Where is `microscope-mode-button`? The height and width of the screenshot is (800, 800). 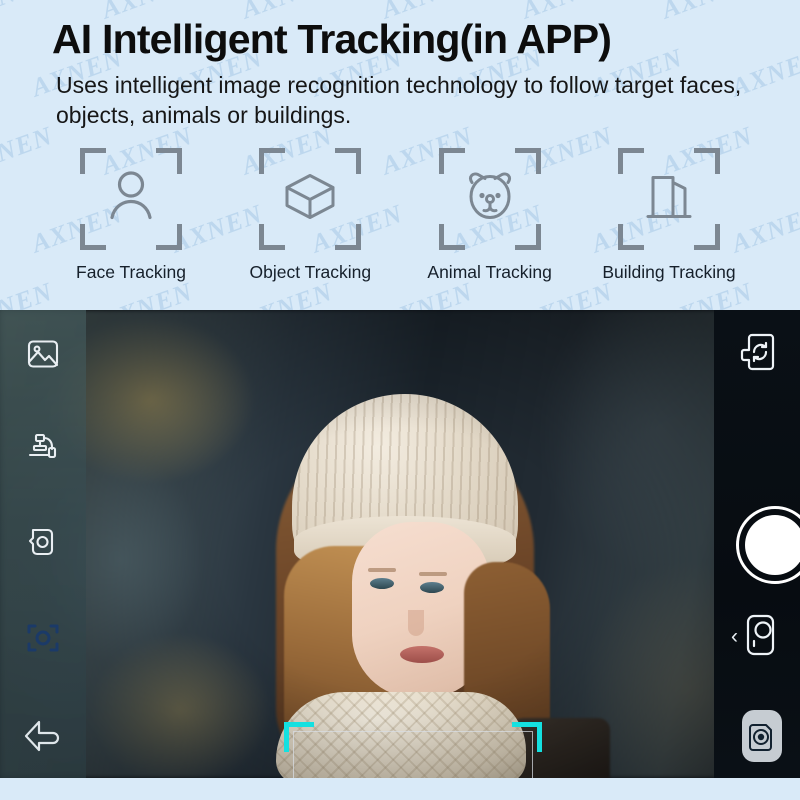 microscope-mode-button is located at coordinates (43, 448).